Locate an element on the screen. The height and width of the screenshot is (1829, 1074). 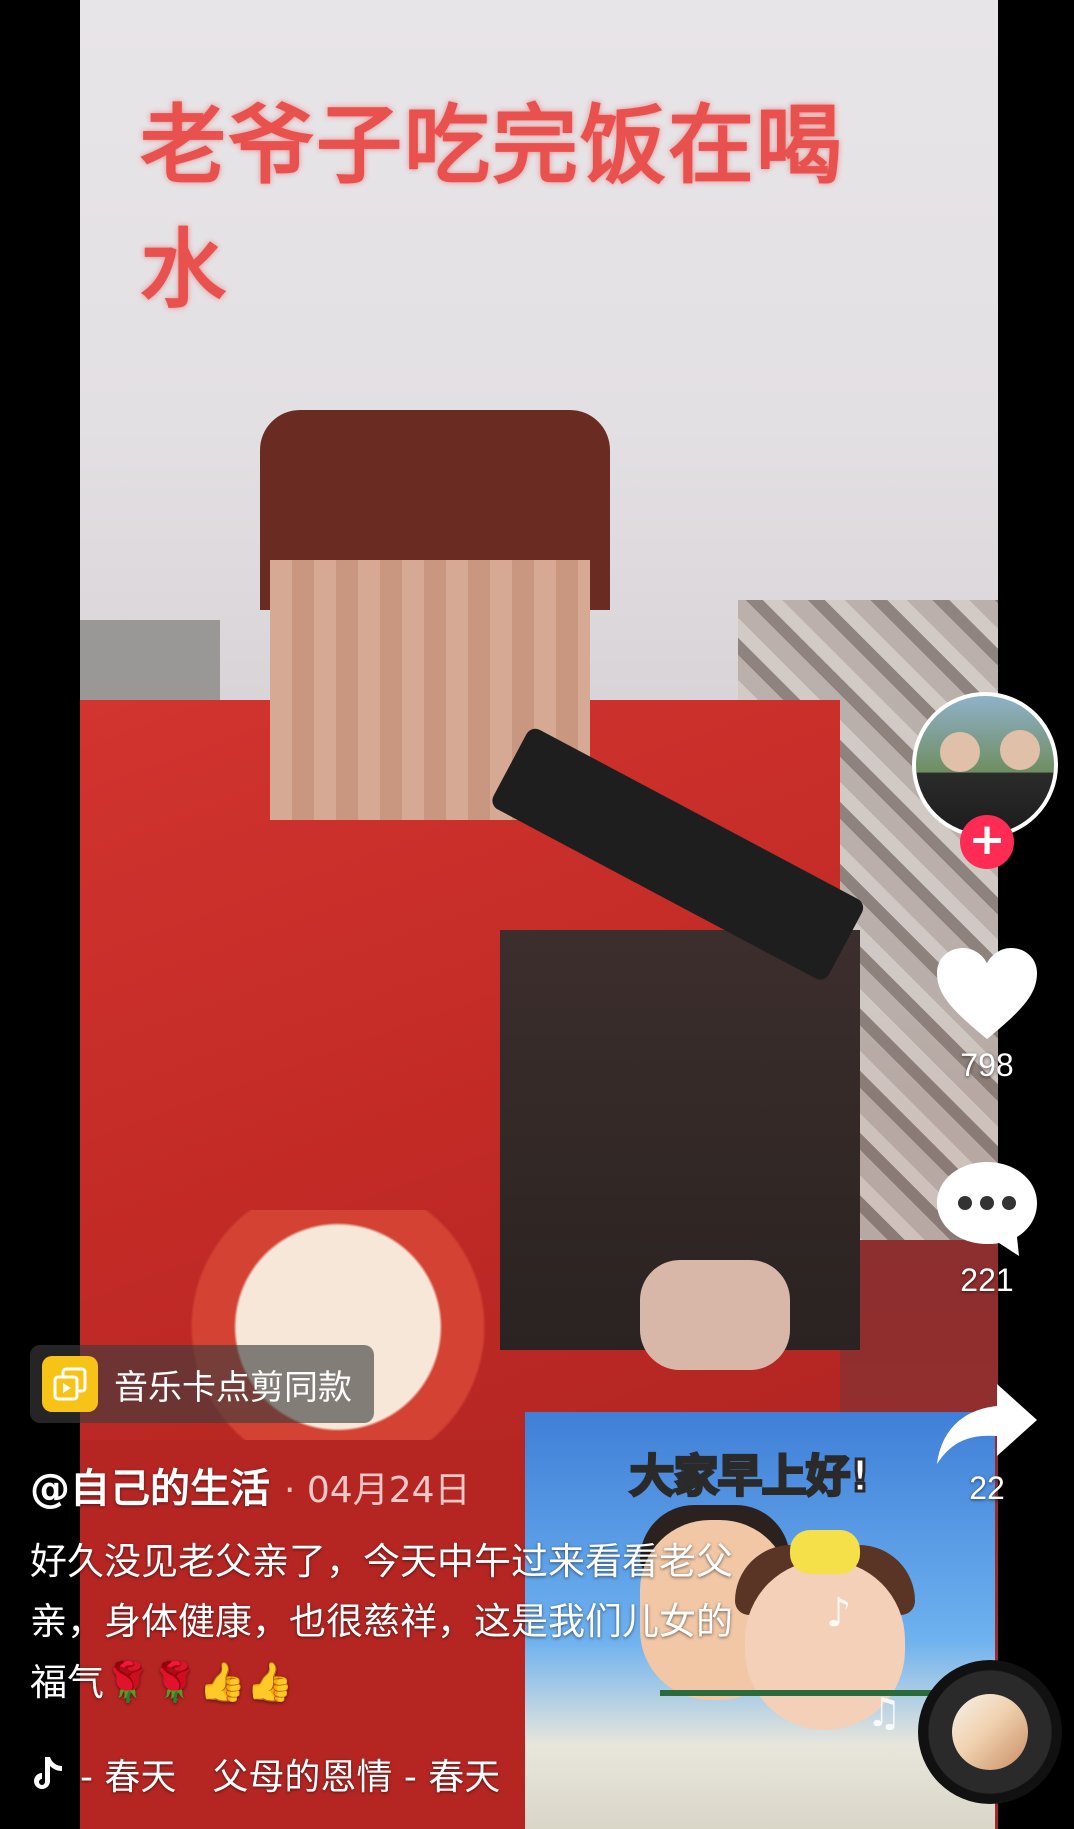
comment-icon is located at coordinates (987, 1209).